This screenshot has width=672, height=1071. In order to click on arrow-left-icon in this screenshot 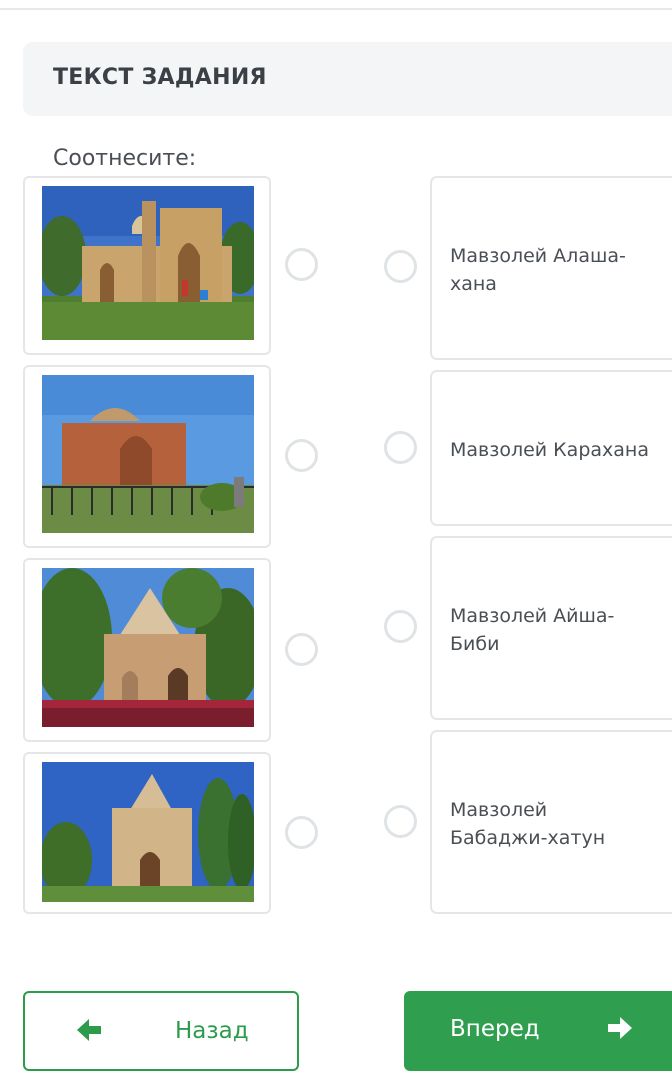, I will do `click(89, 1030)`.